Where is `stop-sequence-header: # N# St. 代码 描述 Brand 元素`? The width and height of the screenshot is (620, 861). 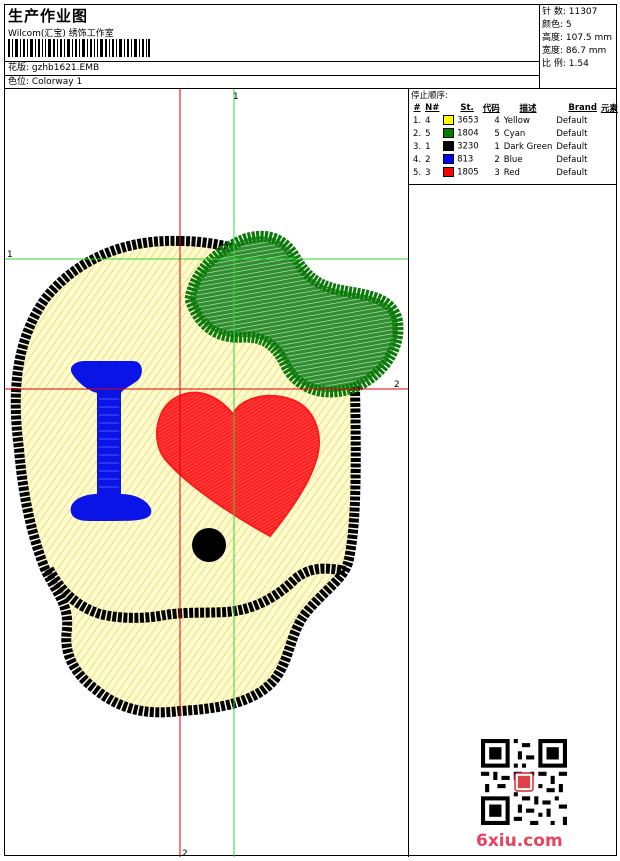
stop-sequence-header: # N# St. 代码 描述 Brand 元素 is located at coordinates (515, 107).